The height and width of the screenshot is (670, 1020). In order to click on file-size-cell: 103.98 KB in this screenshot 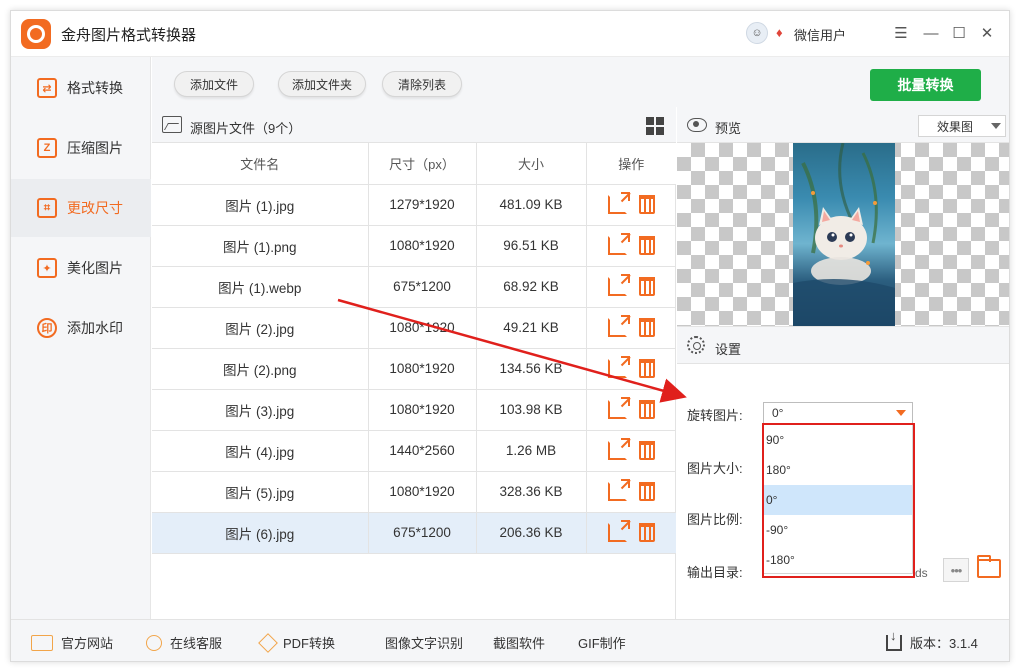, I will do `click(531, 410)`.